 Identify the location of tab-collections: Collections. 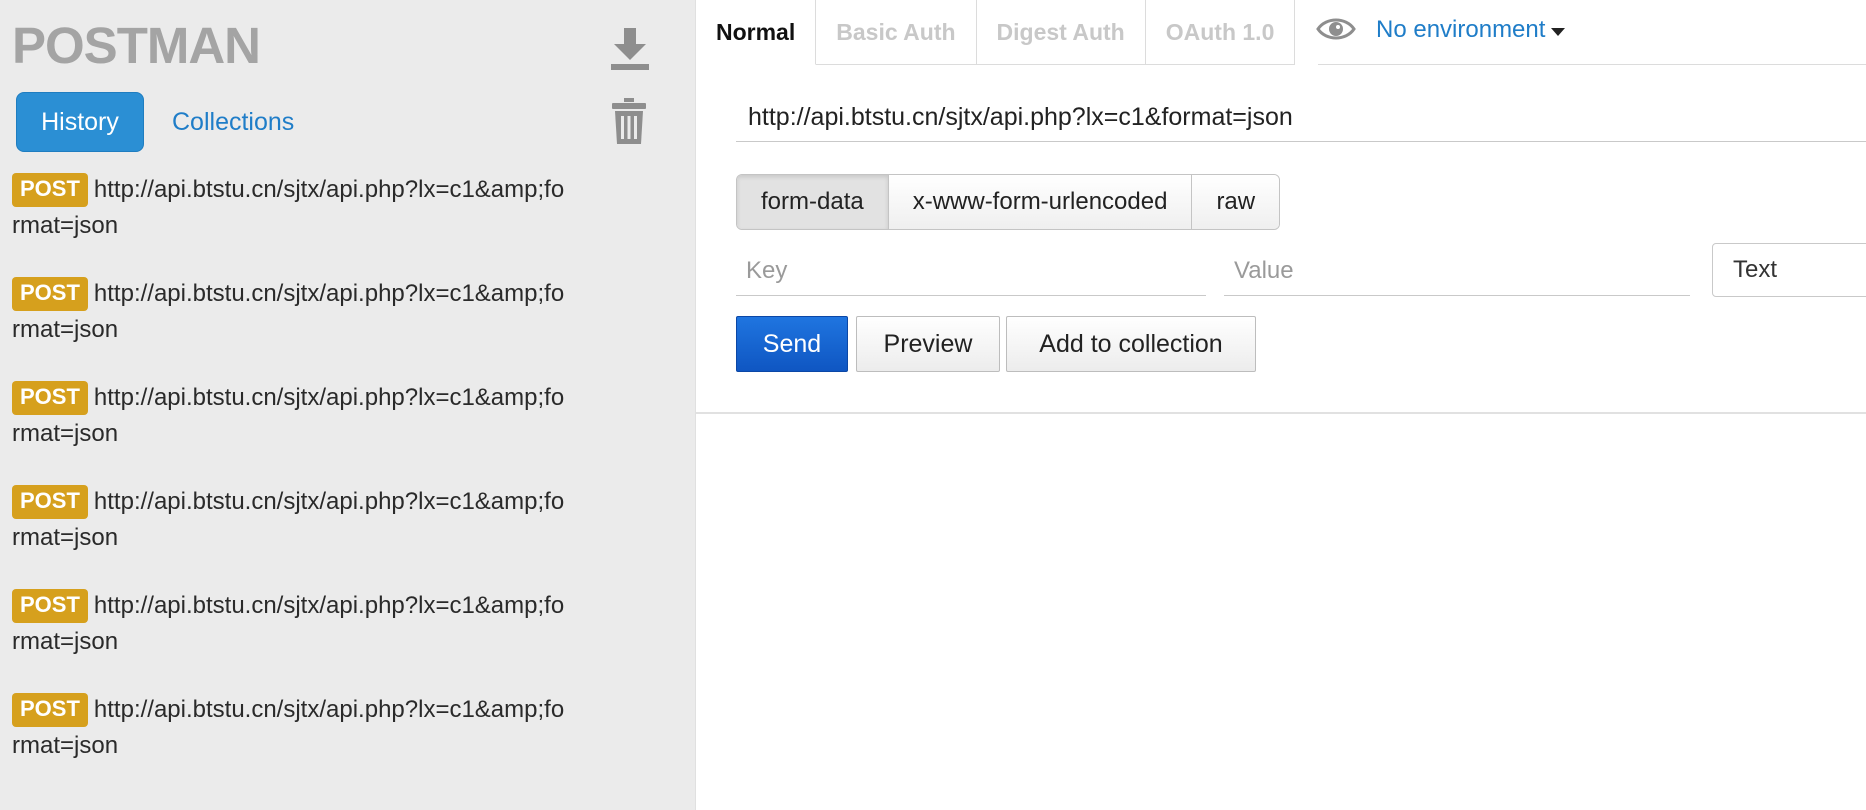
(233, 122).